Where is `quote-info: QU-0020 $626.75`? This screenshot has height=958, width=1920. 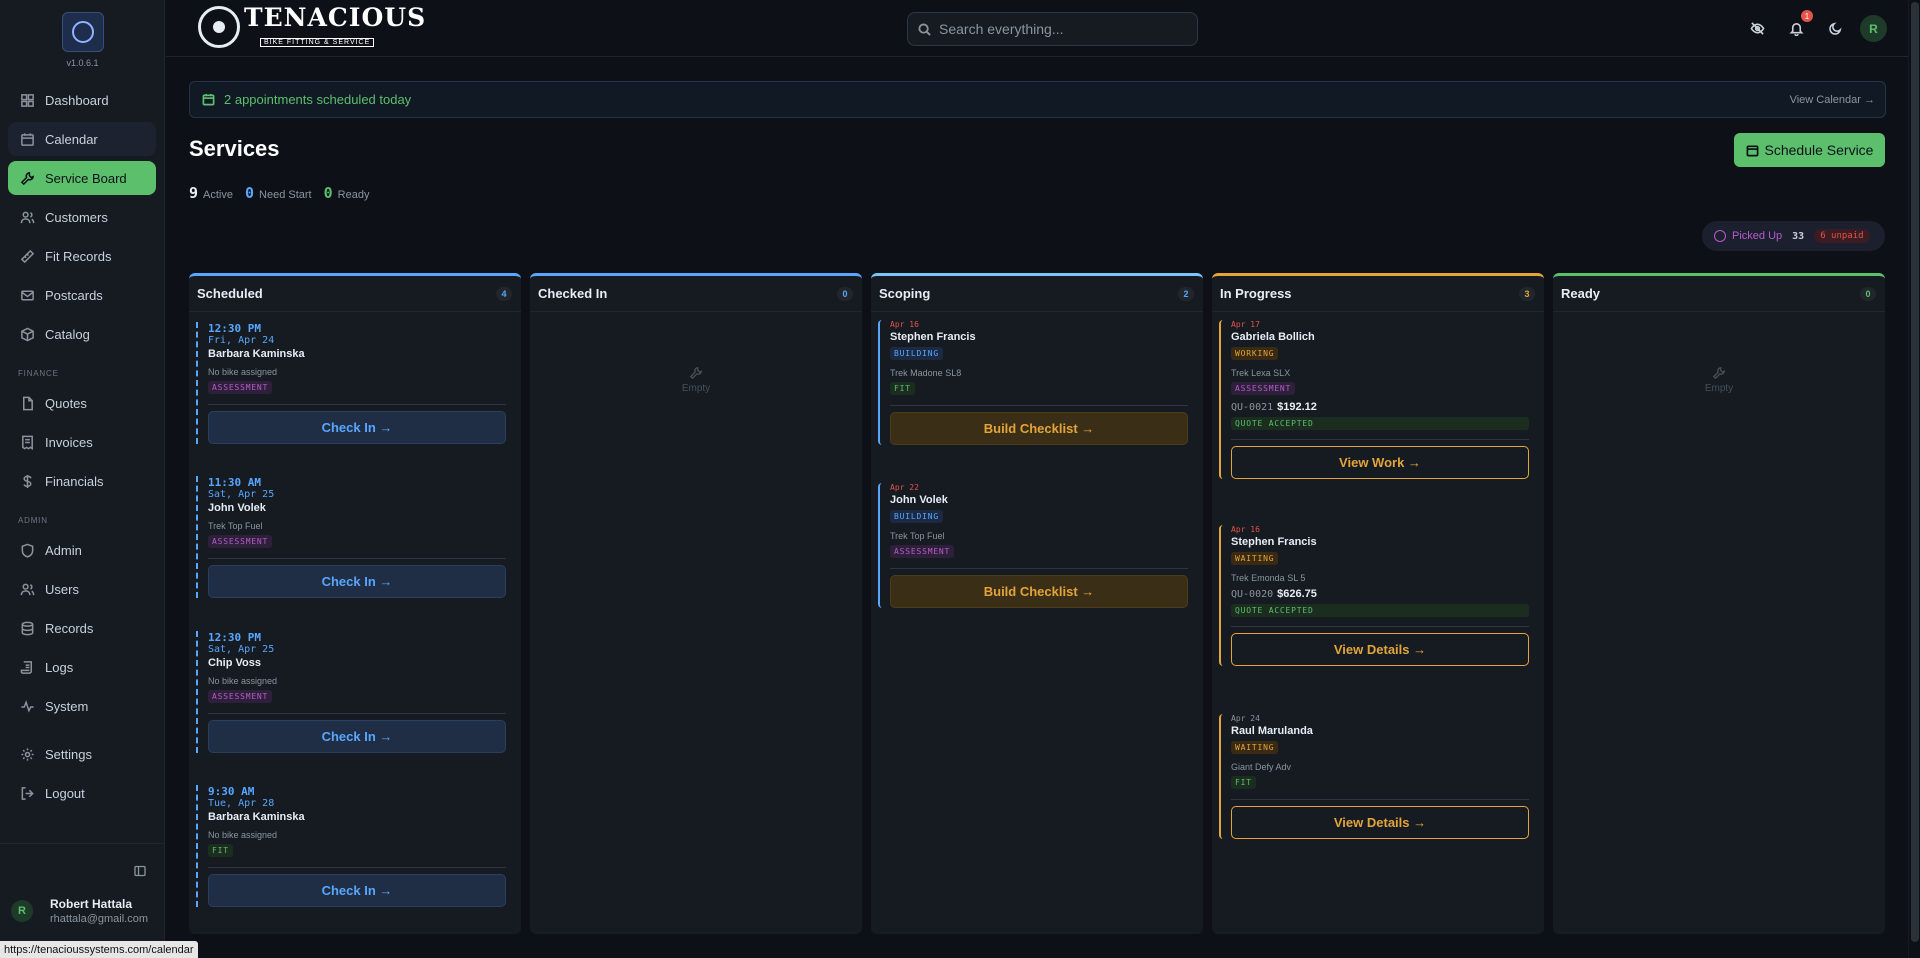
quote-info: QU-0020 $626.75 is located at coordinates (1274, 594).